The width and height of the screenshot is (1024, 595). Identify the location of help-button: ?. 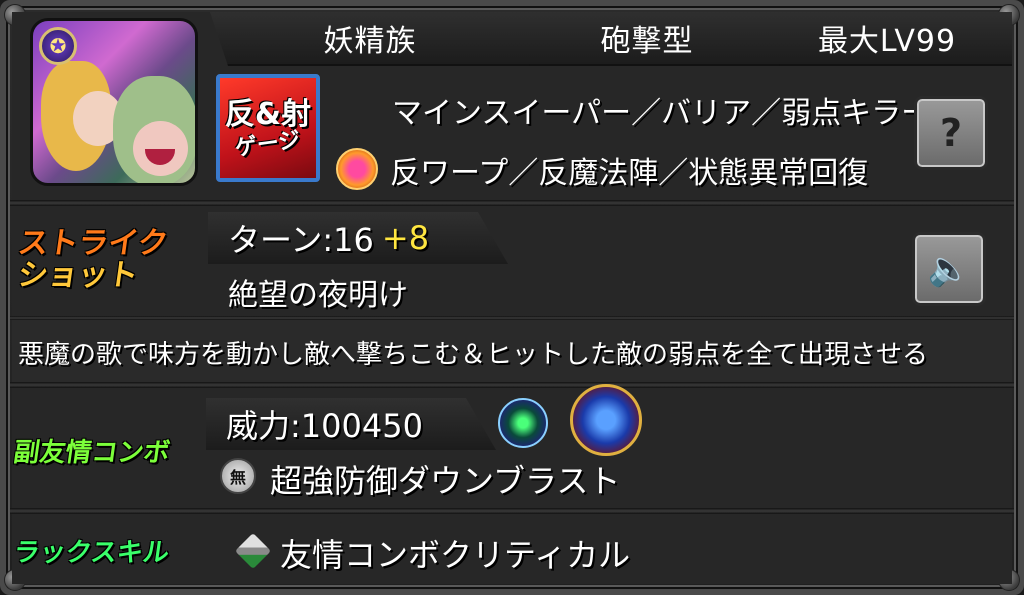
(951, 133).